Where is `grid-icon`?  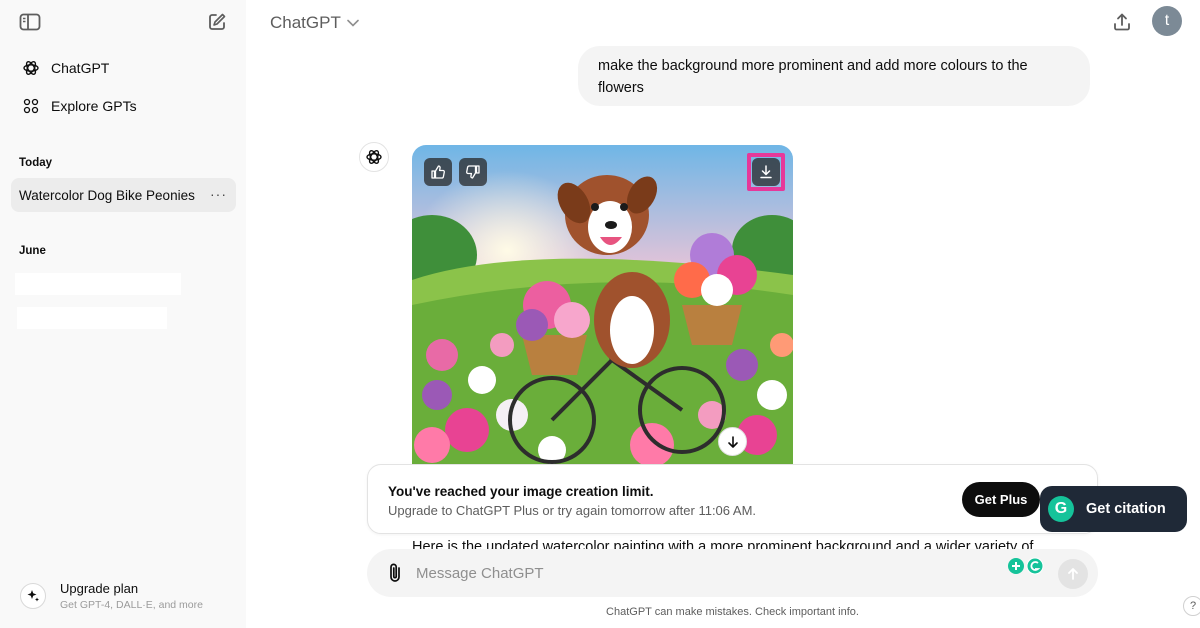 grid-icon is located at coordinates (31, 106).